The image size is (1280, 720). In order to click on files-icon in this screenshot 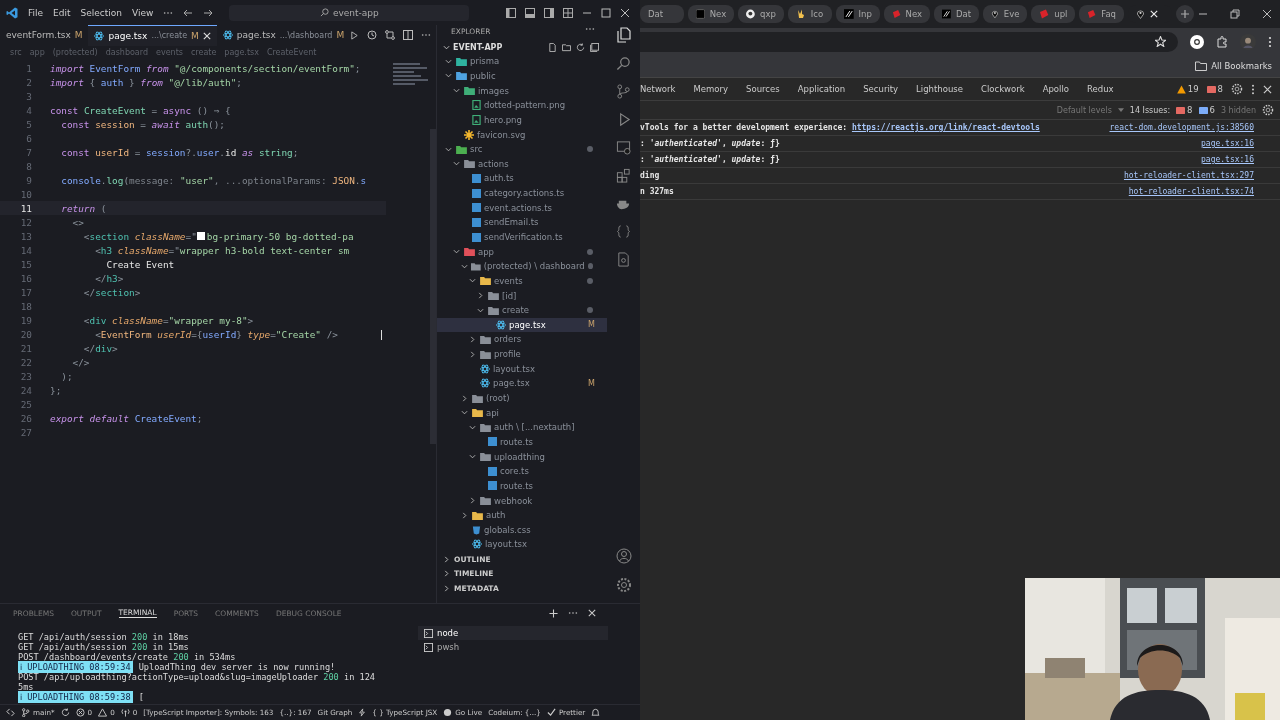, I will do `click(623, 35)`.